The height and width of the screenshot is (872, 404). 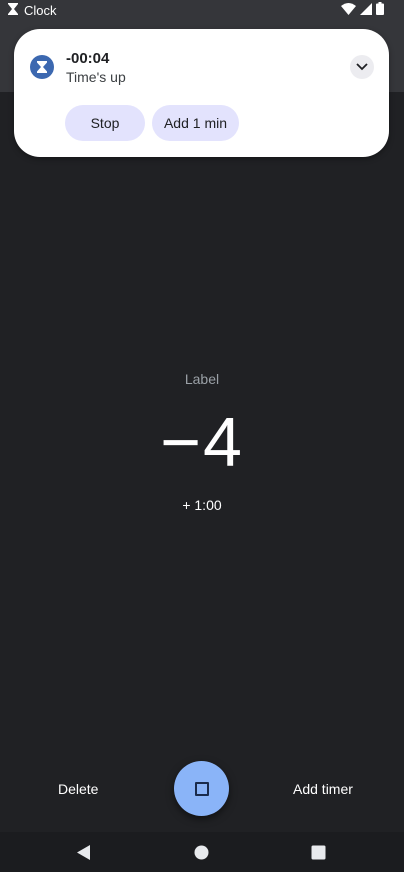 What do you see at coordinates (96, 77) in the screenshot?
I see `notification-text: Time's up` at bounding box center [96, 77].